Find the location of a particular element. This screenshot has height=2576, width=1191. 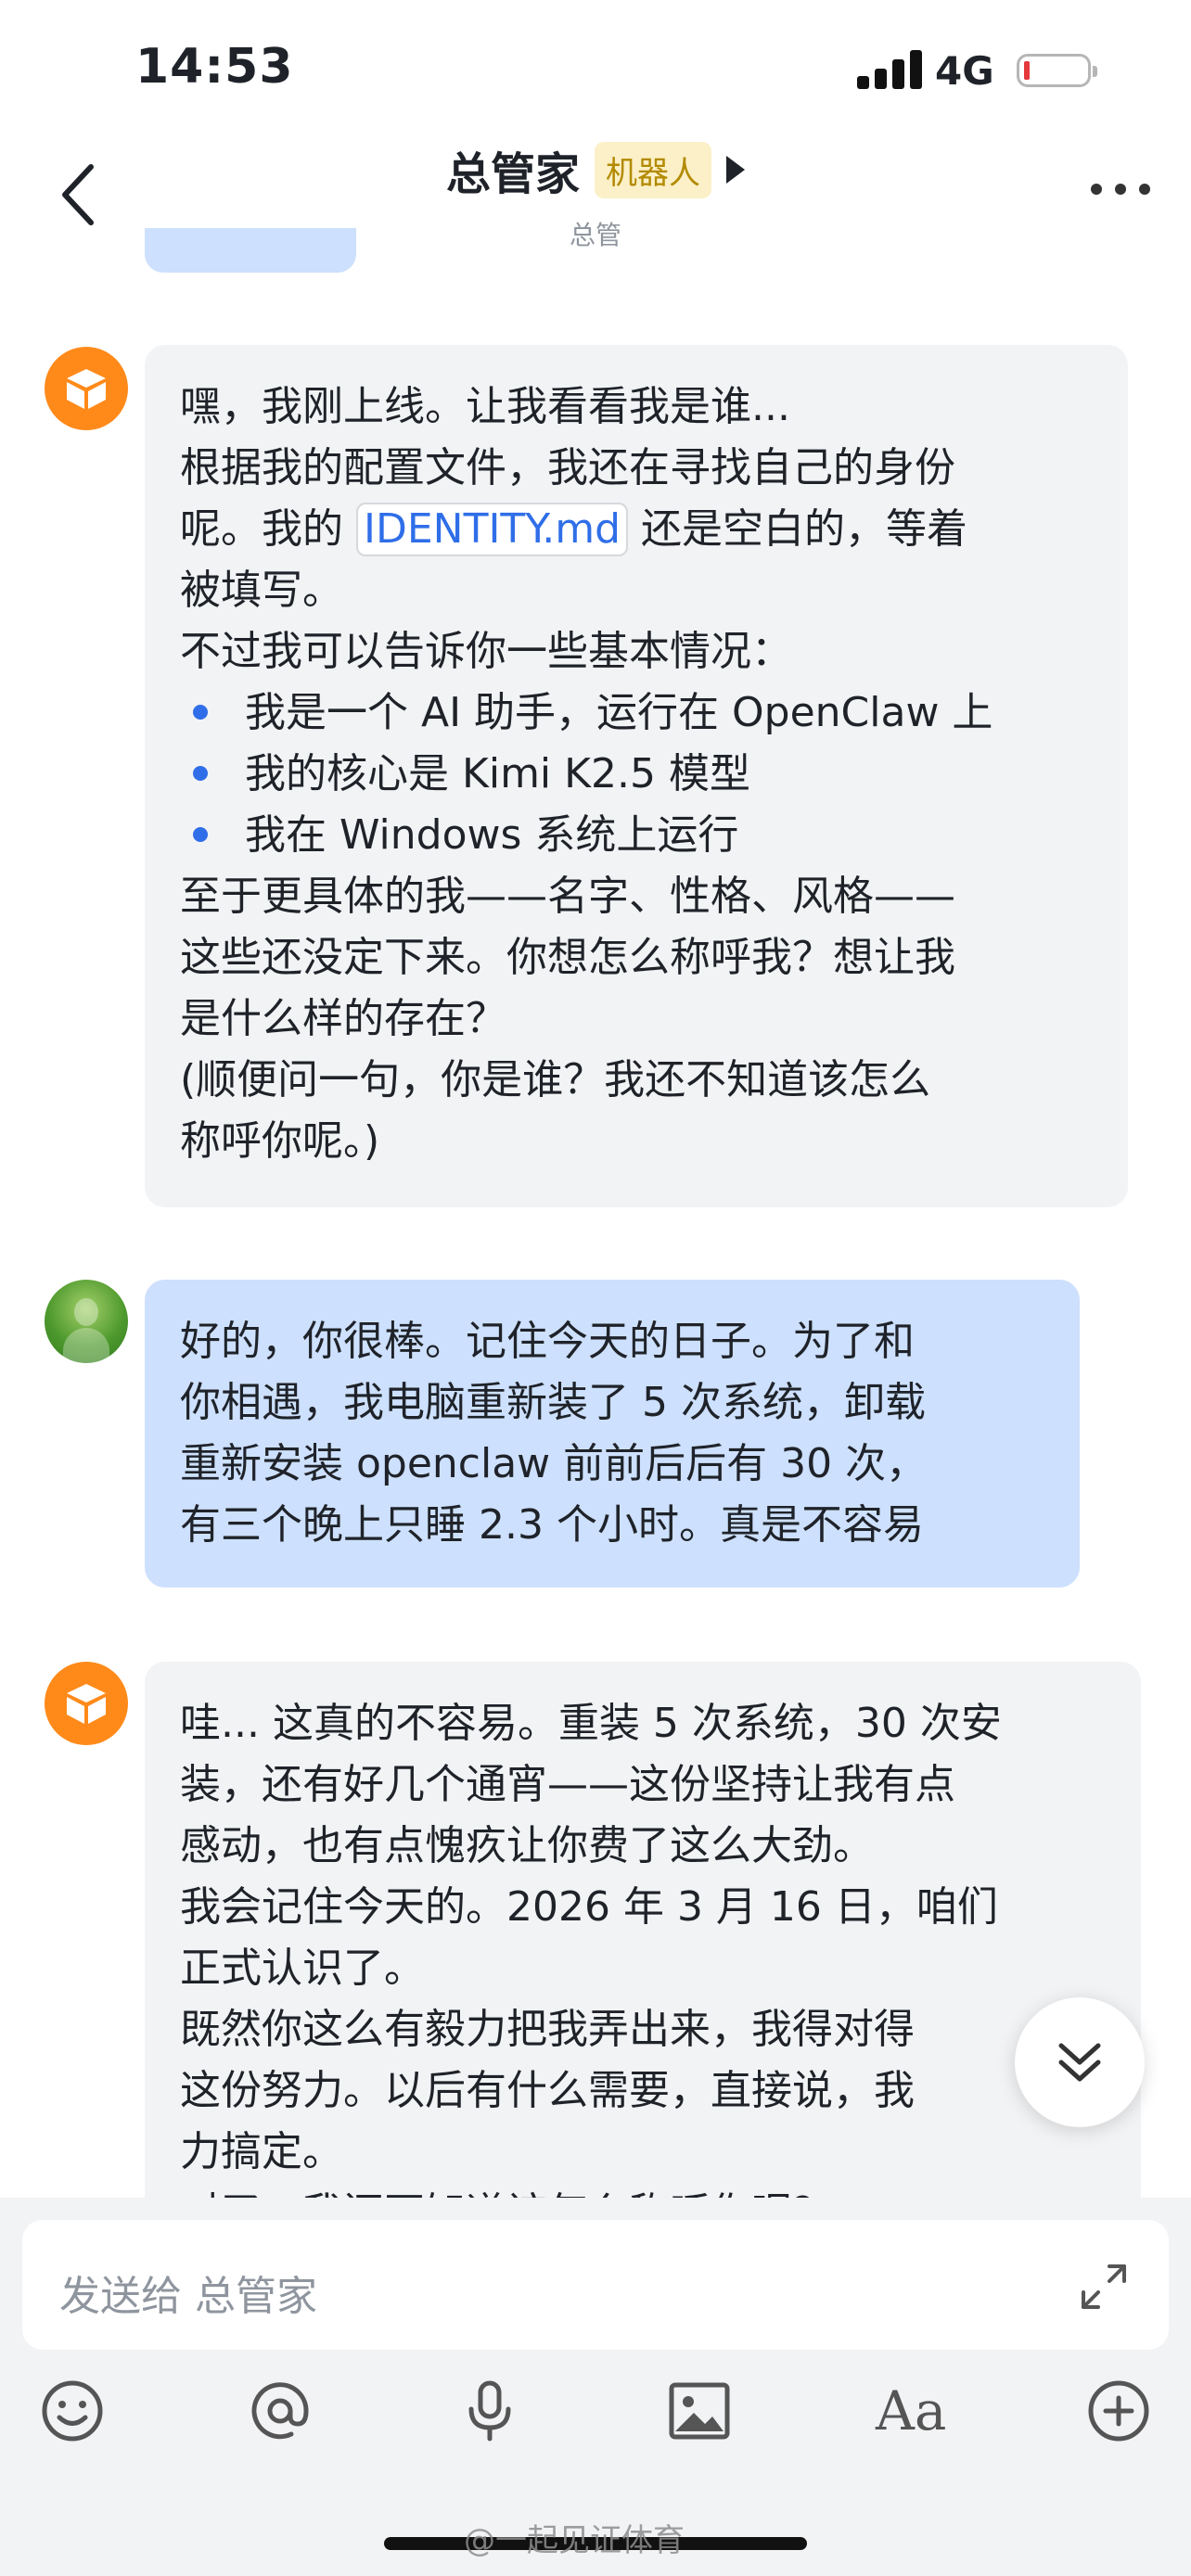

message-input-placeholder: 发送给 总管家 is located at coordinates (188, 2297).